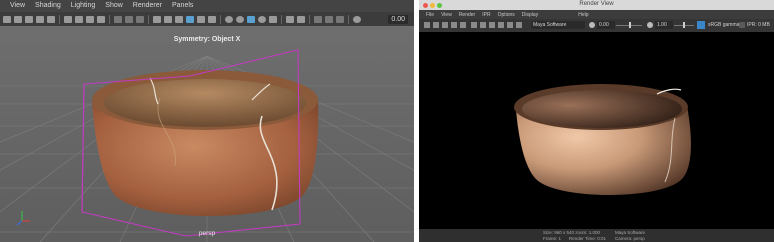 The height and width of the screenshot is (242, 774). Describe the element at coordinates (90, 19) in the screenshot. I see `resolution-gate-icon` at that location.